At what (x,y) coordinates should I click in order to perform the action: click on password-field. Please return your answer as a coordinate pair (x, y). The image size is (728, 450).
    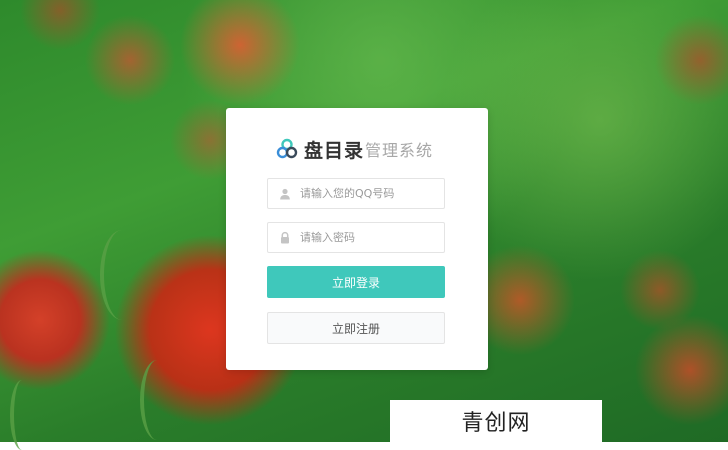
    Looking at the image, I should click on (356, 237).